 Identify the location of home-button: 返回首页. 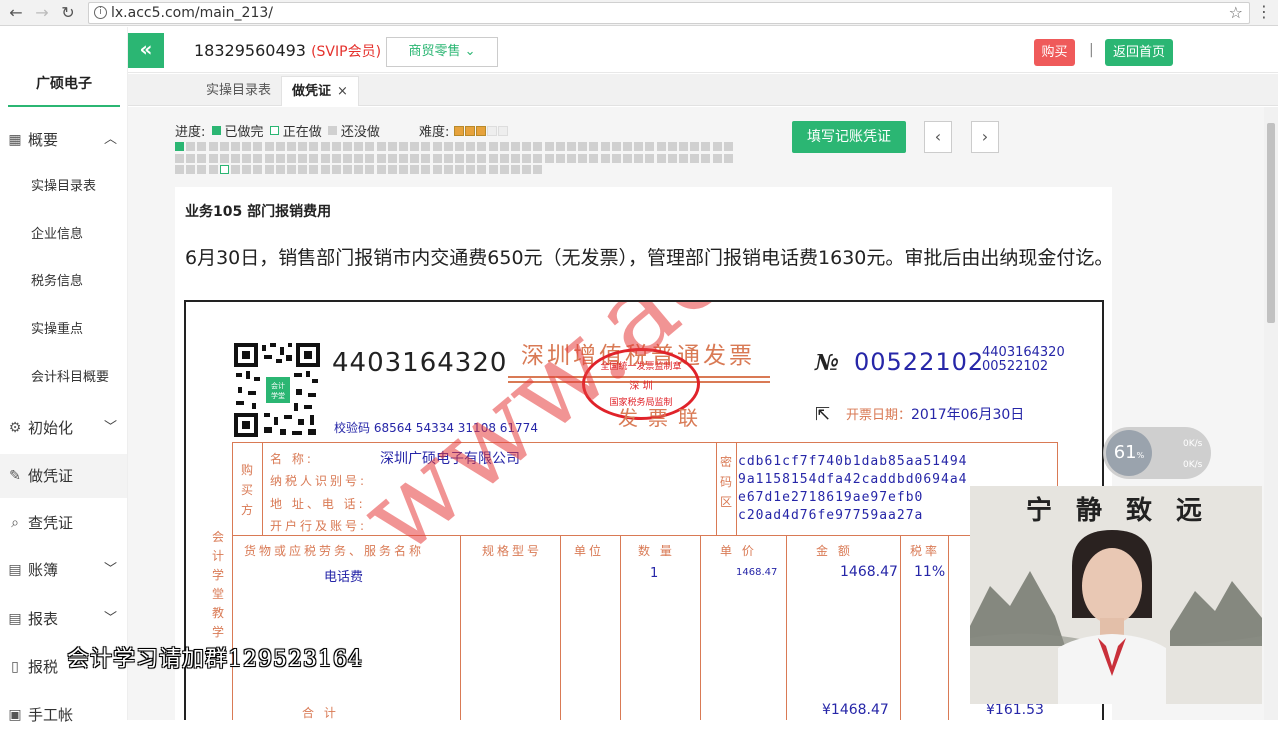
(1139, 52).